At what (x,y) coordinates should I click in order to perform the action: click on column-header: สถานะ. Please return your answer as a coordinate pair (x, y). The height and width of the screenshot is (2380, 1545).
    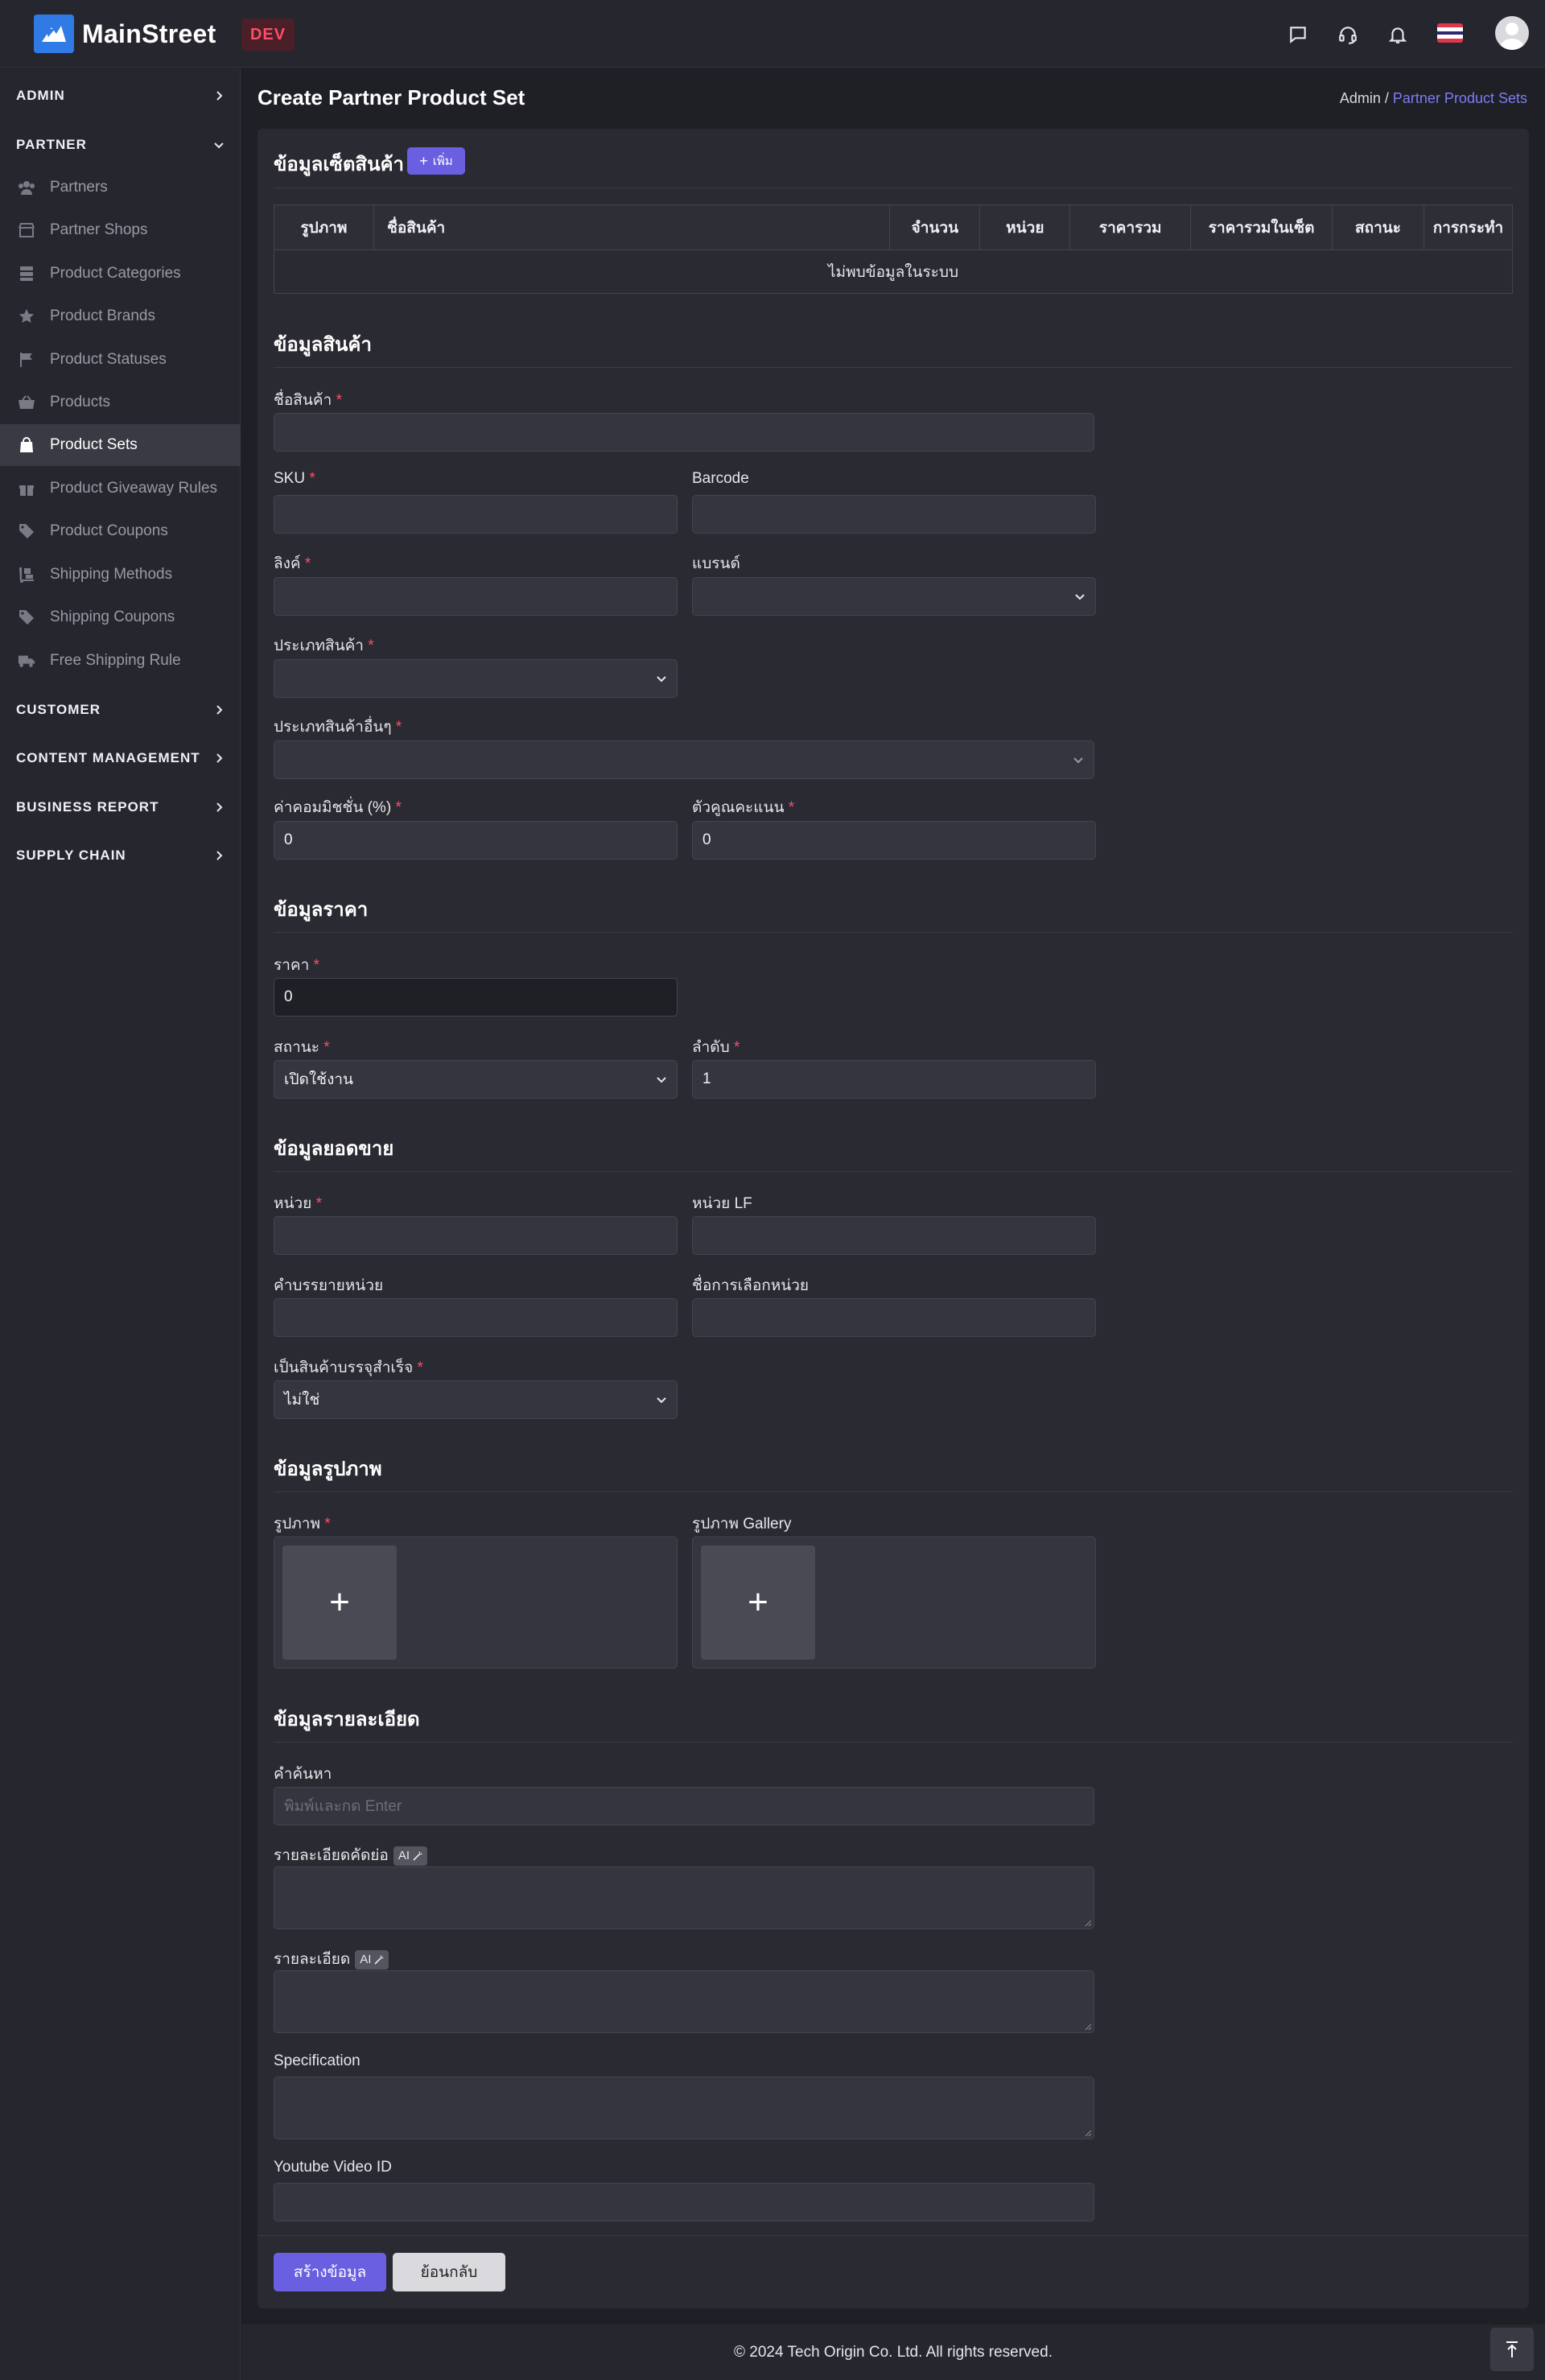
    Looking at the image, I should click on (1378, 227).